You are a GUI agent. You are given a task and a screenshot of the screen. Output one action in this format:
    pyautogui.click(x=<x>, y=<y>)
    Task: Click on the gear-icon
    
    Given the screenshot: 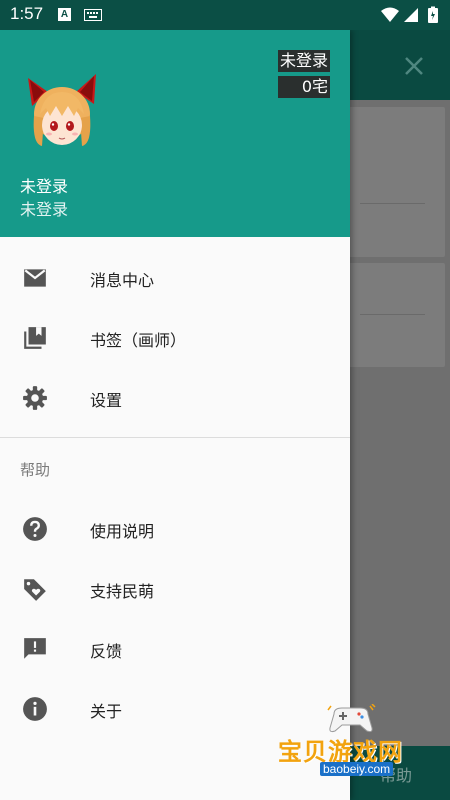 What is the action you would take?
    pyautogui.click(x=35, y=398)
    